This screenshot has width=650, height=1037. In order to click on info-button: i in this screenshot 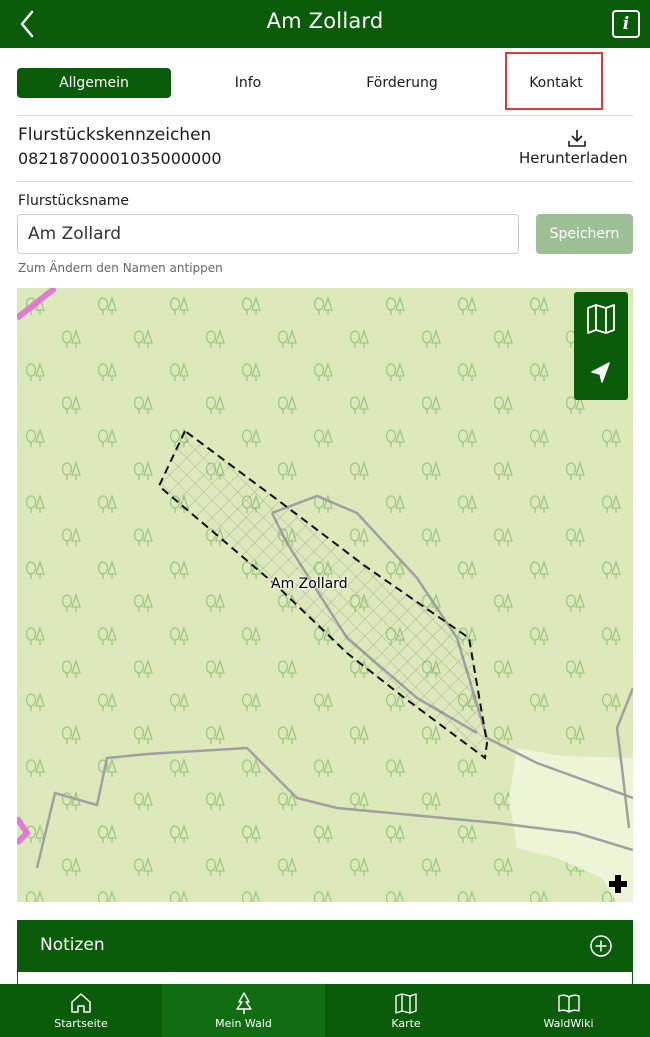, I will do `click(626, 24)`.